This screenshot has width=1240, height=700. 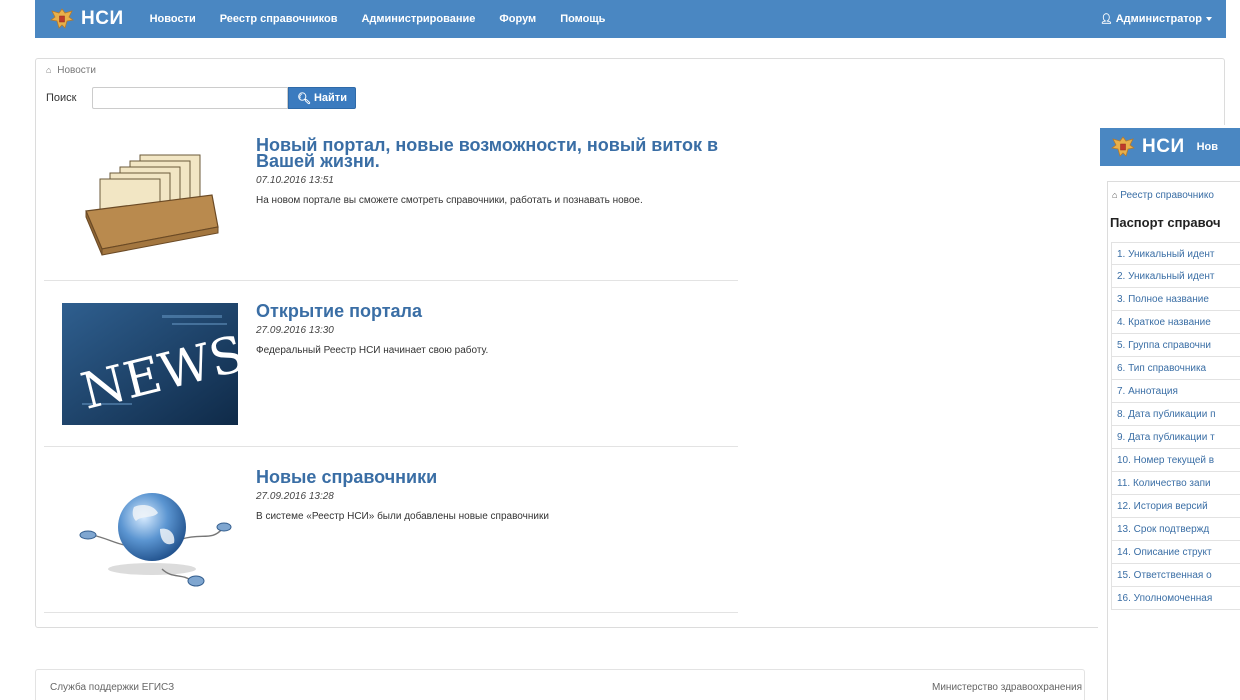 What do you see at coordinates (1175, 322) in the screenshot?
I see `passport-list-item: 4. Краткое название` at bounding box center [1175, 322].